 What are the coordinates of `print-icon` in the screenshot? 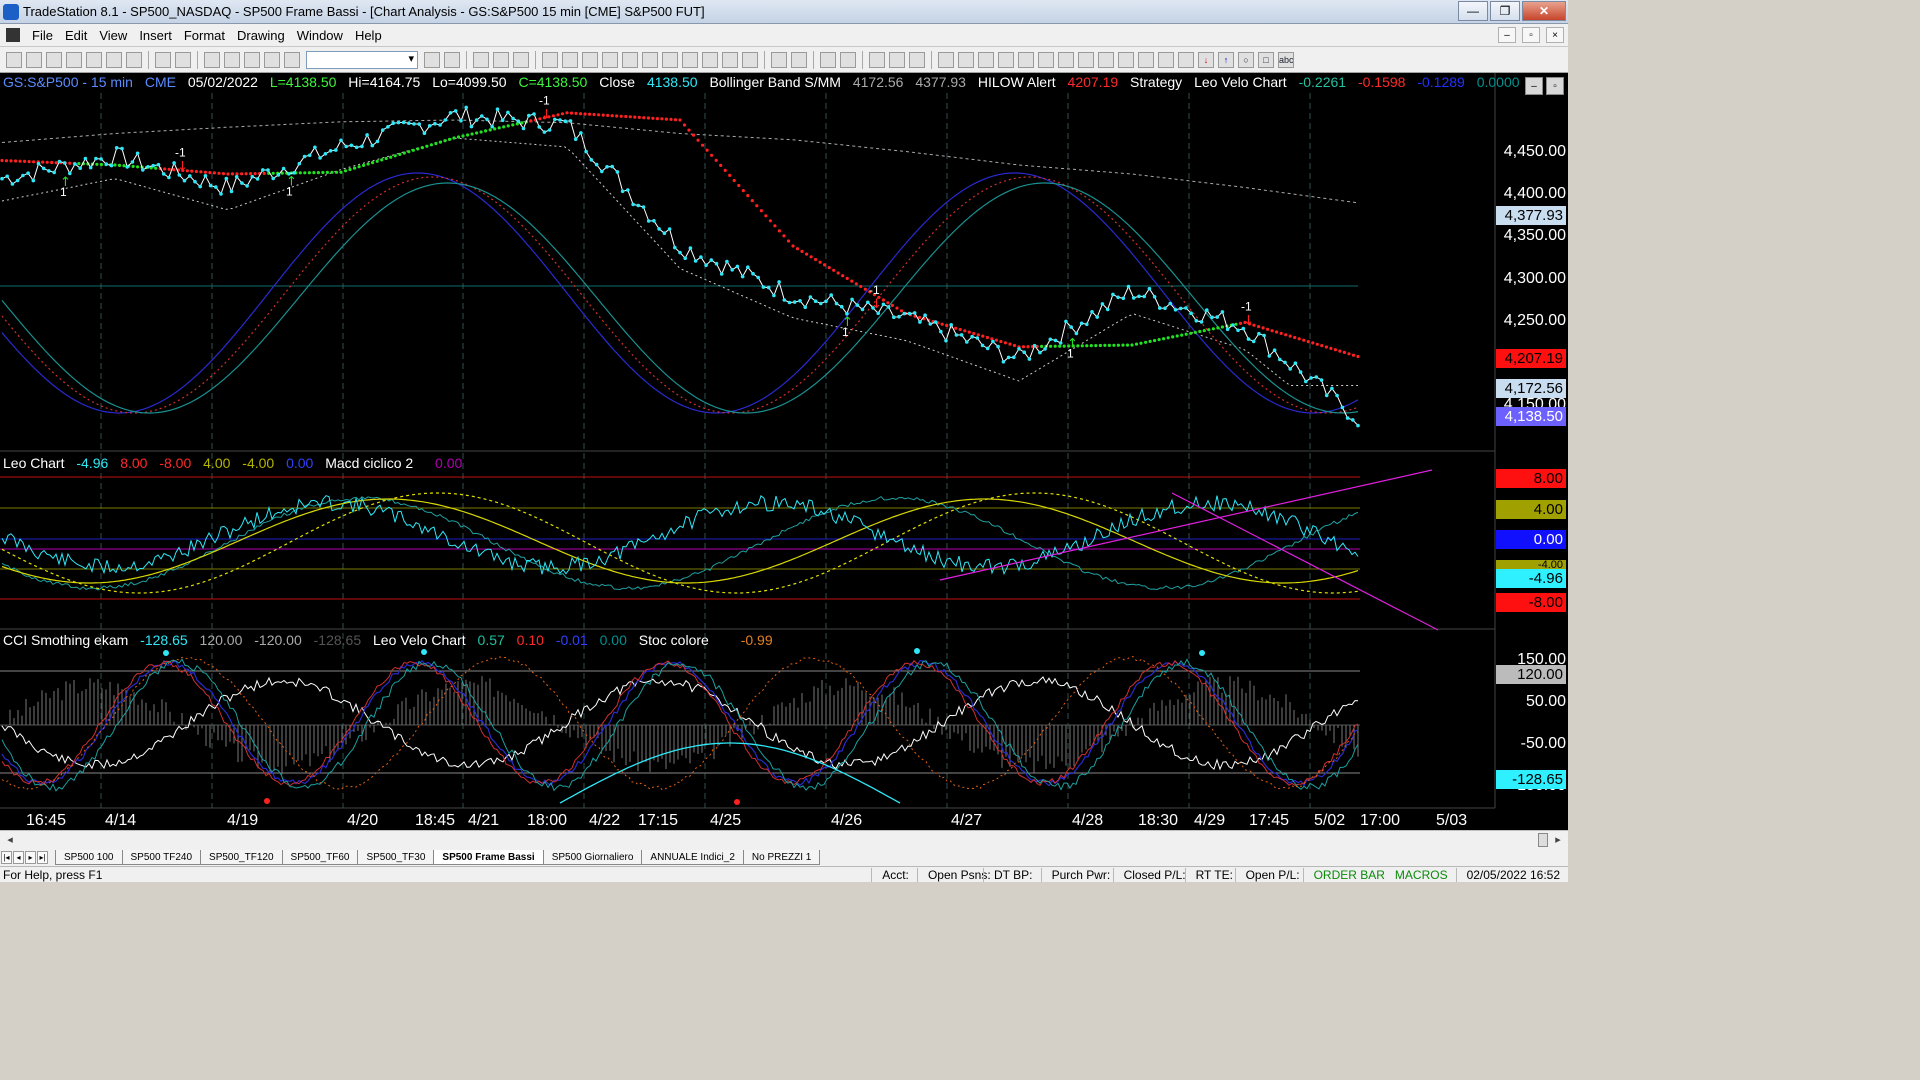 It's located at (183, 59).